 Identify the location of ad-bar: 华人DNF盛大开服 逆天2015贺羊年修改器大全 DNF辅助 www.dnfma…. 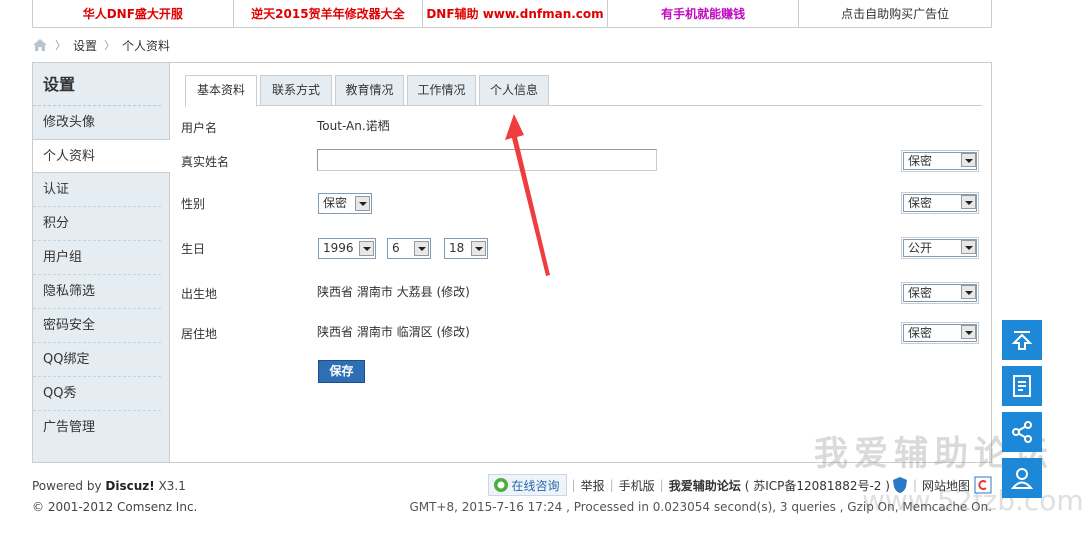
(512, 14).